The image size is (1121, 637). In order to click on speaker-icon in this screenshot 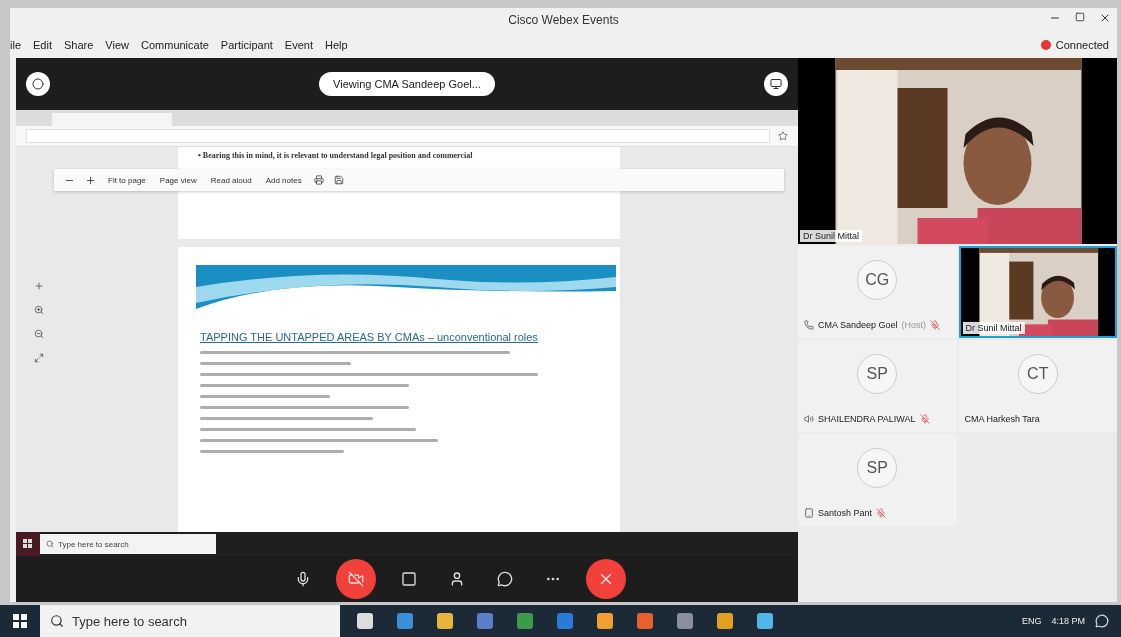, I will do `click(809, 419)`.